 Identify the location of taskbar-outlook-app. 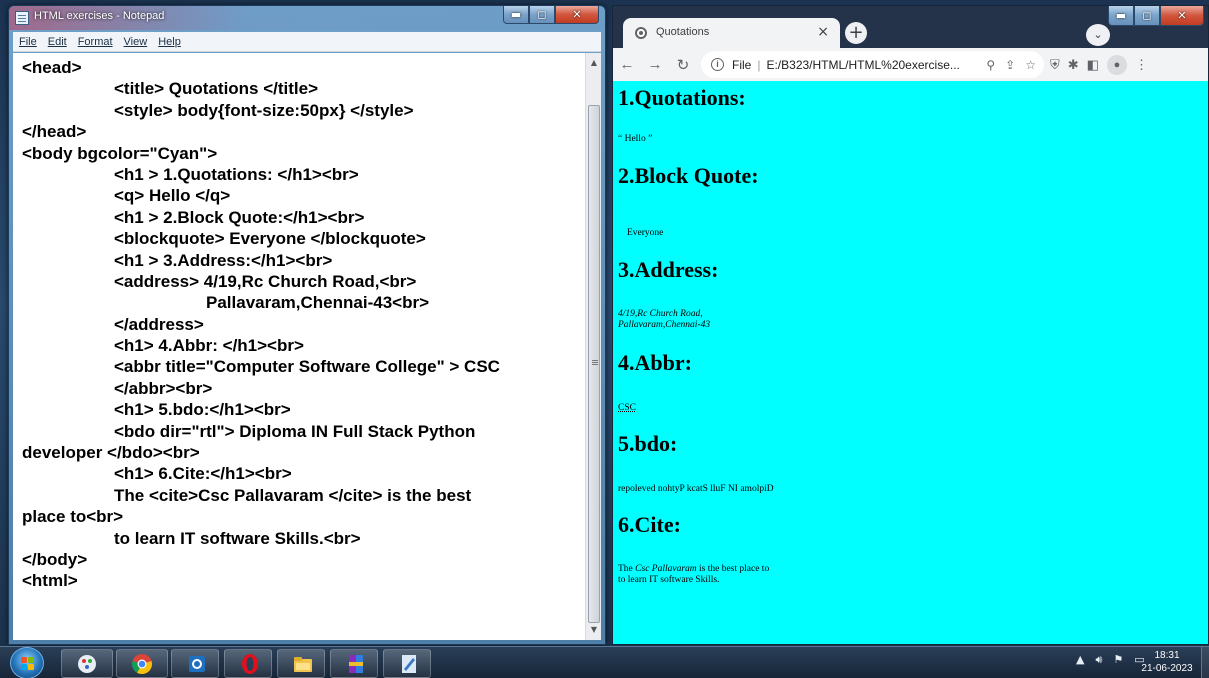
(195, 663).